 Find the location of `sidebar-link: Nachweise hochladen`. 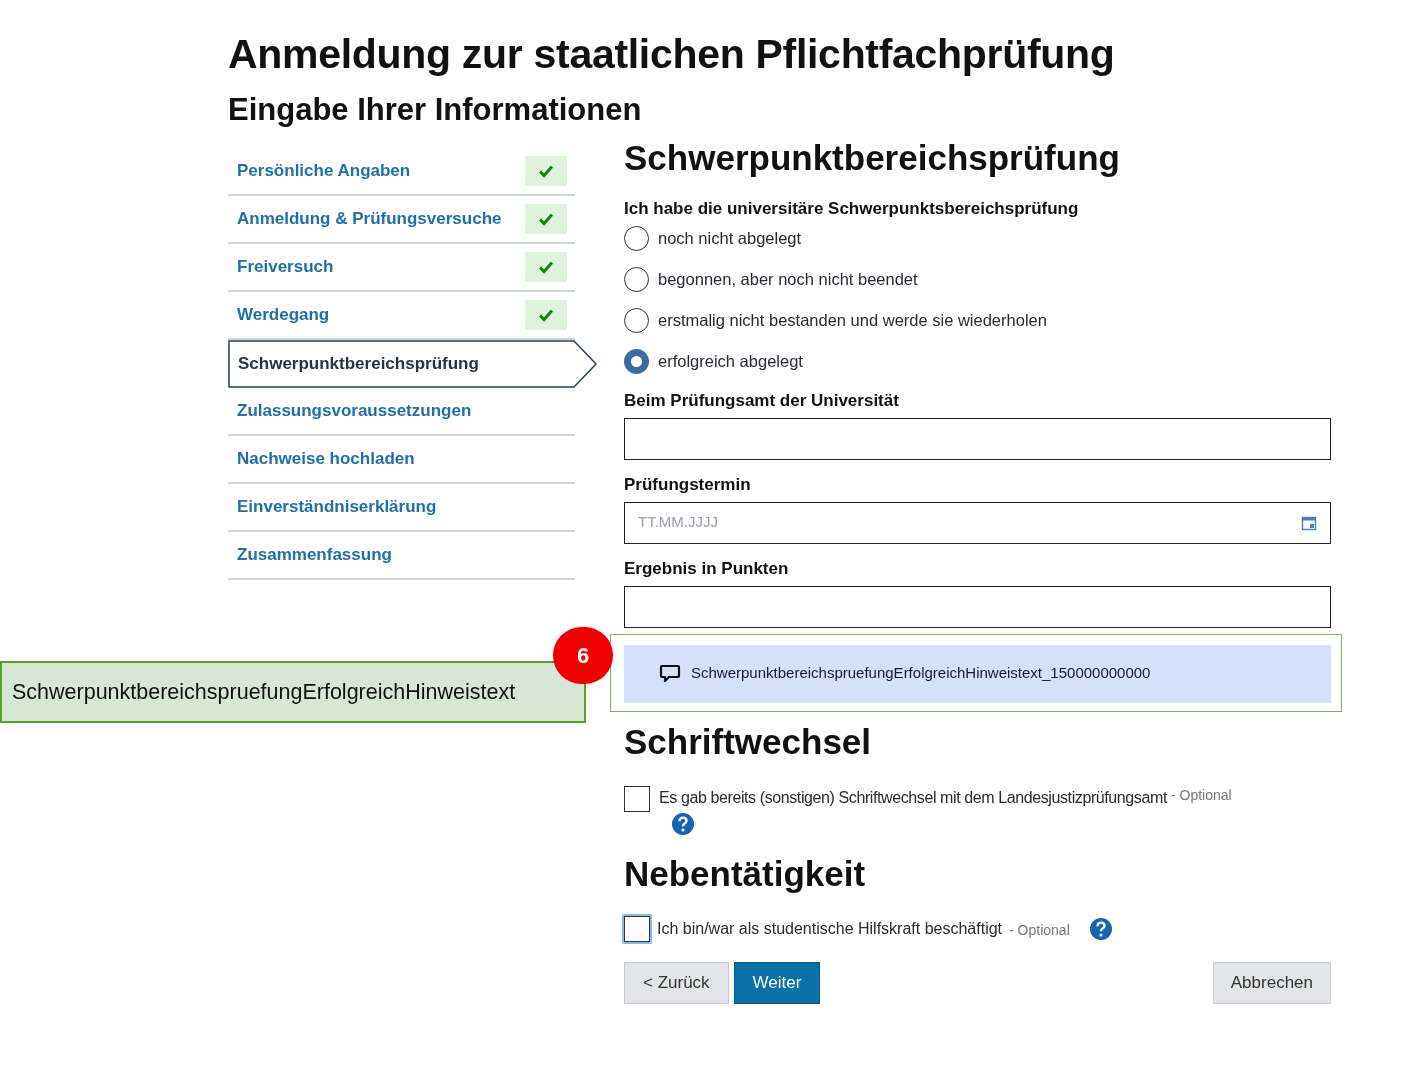

sidebar-link: Nachweise hochladen is located at coordinates (321, 459).